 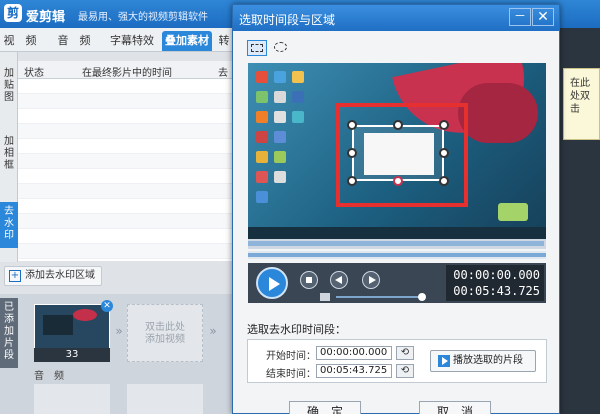 I want to click on vtab-label: 去水印, so click(x=9, y=223).